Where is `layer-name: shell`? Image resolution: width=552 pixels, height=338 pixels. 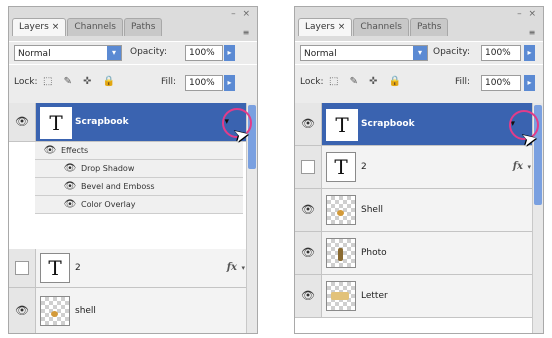 layer-name: shell is located at coordinates (85, 311).